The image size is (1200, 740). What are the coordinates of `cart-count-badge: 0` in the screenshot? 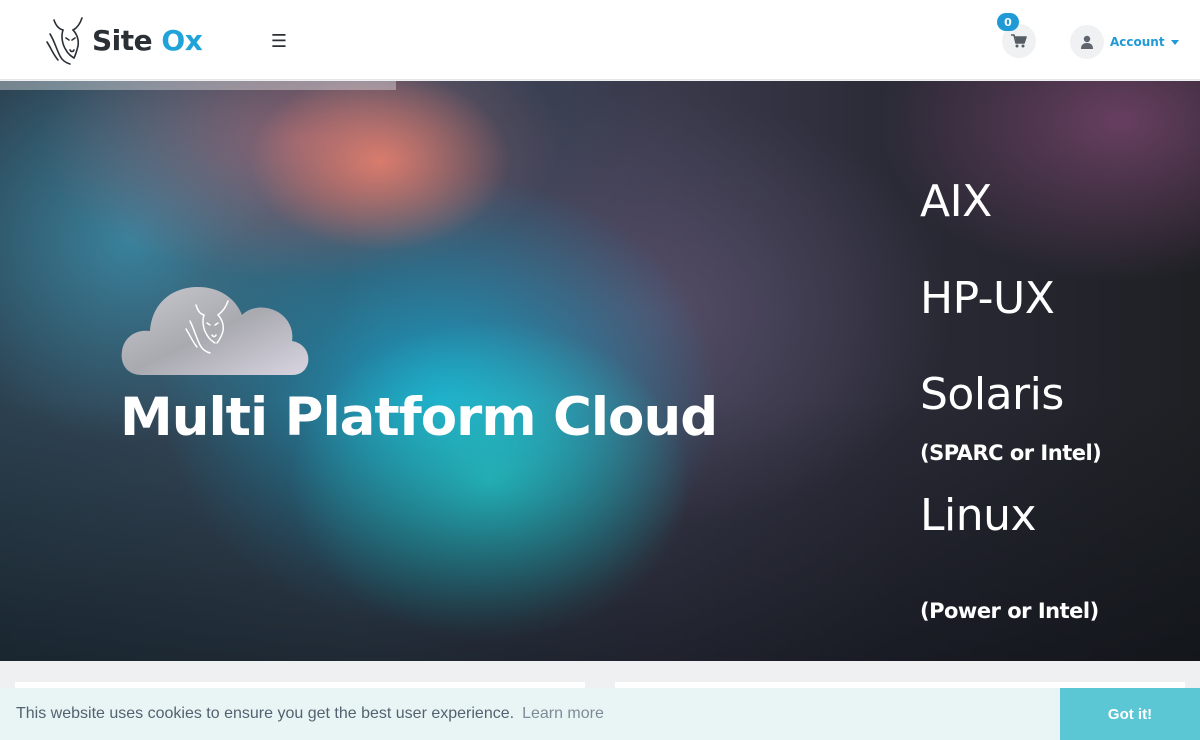 It's located at (1008, 22).